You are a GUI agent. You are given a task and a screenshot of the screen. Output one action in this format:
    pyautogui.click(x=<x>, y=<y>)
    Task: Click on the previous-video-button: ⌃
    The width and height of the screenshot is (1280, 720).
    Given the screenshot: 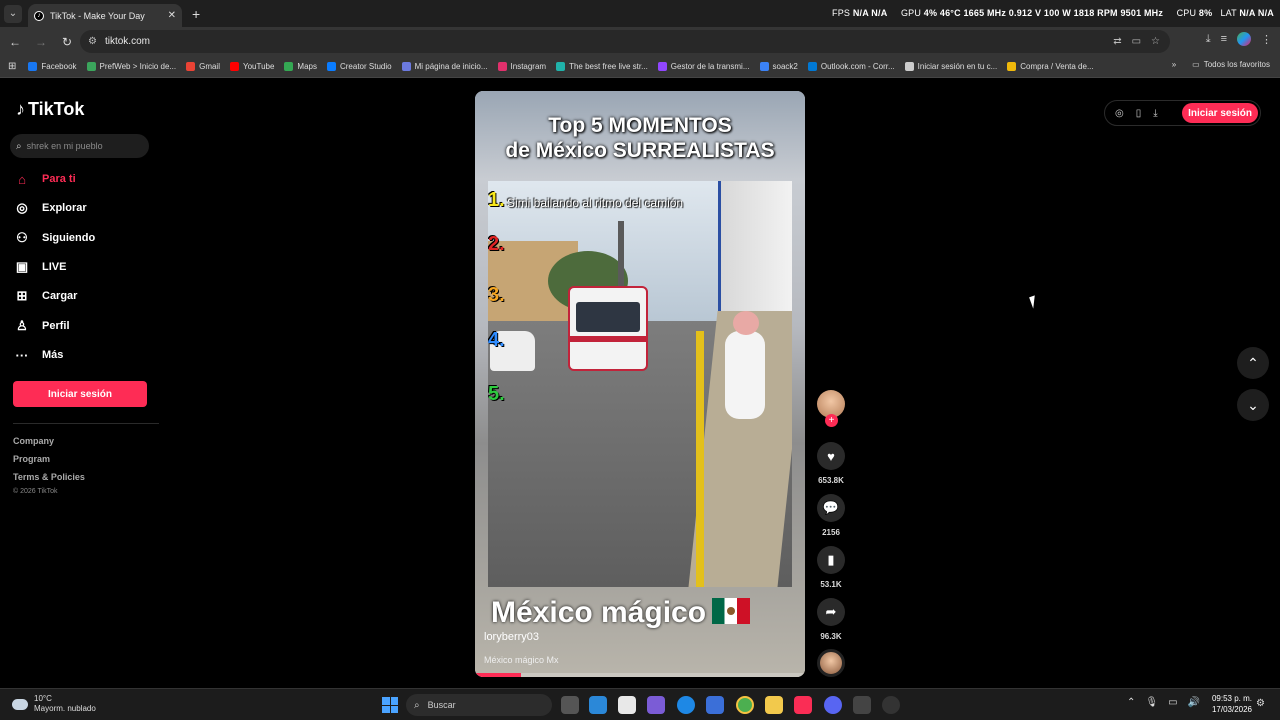 What is the action you would take?
    pyautogui.click(x=1253, y=363)
    